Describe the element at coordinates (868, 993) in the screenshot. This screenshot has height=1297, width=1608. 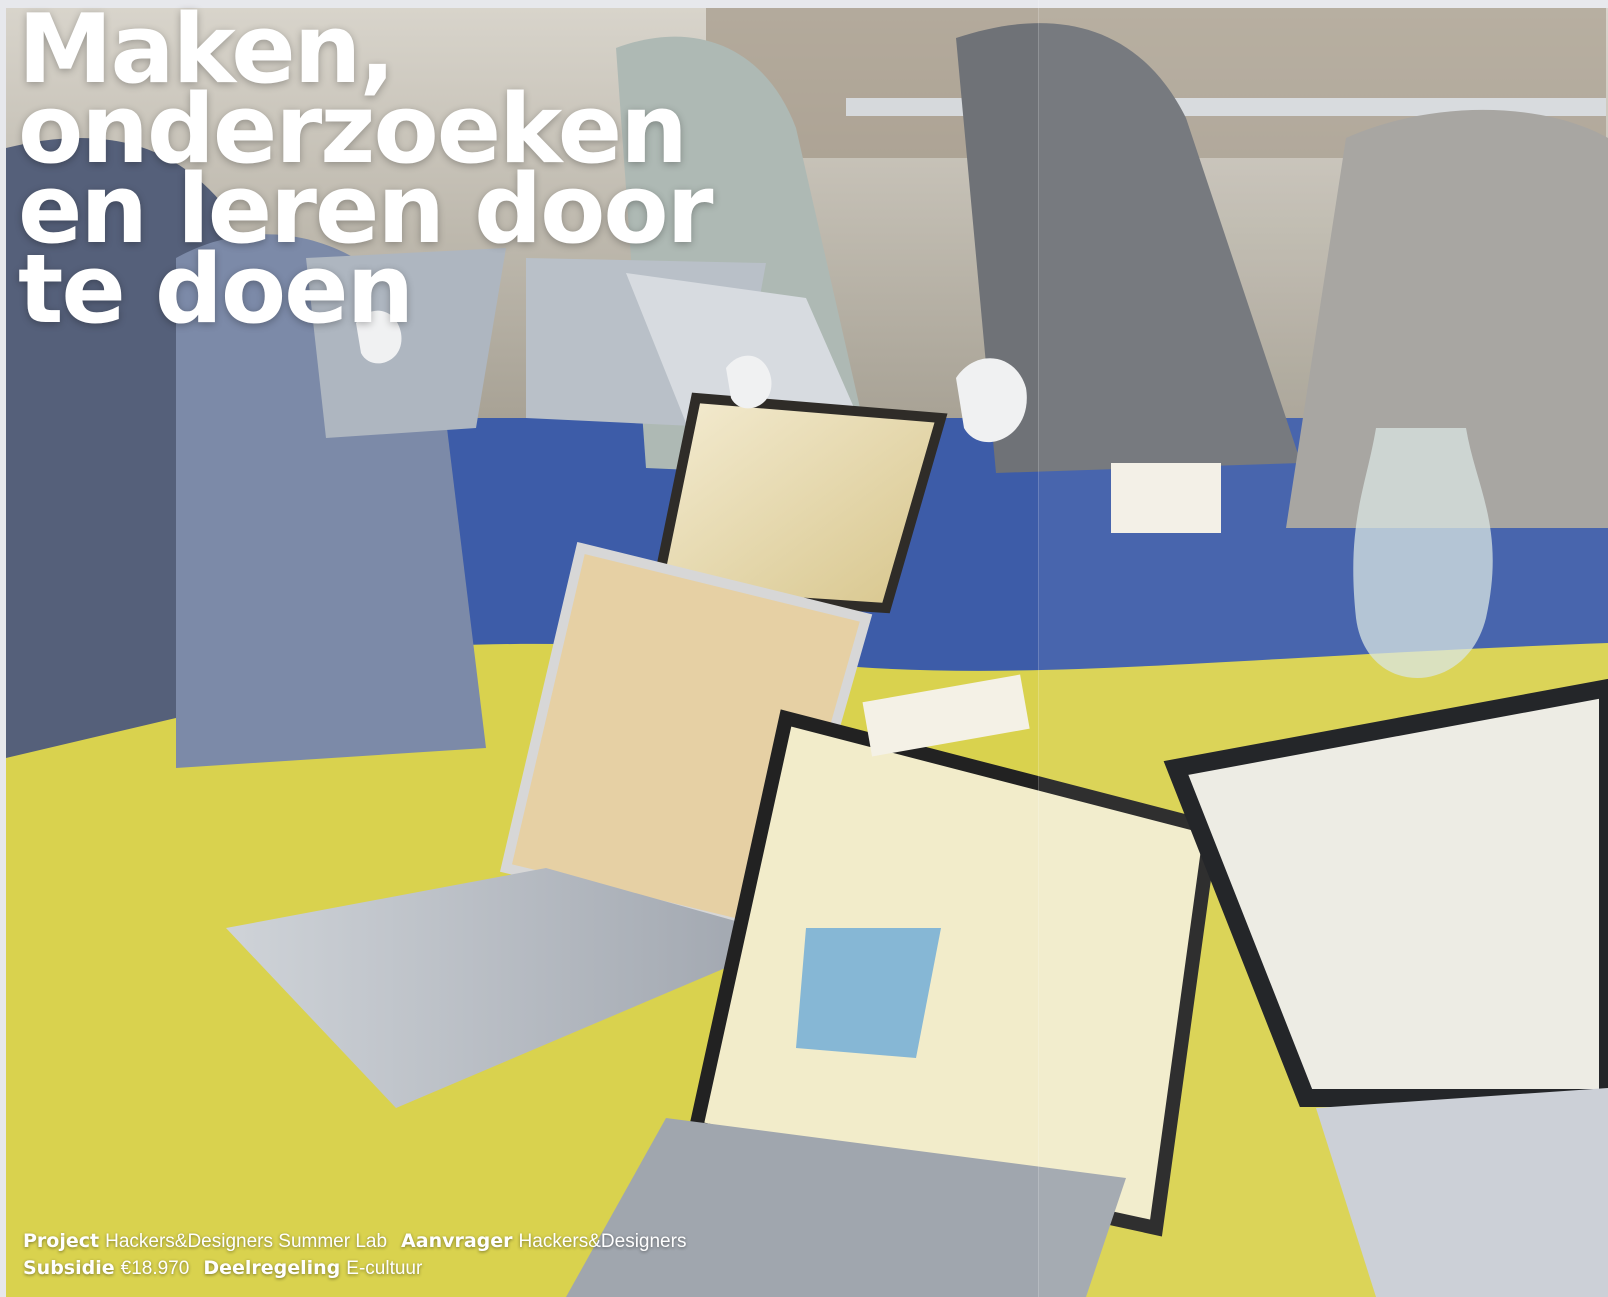
I see `screen-image-thumbnail` at that location.